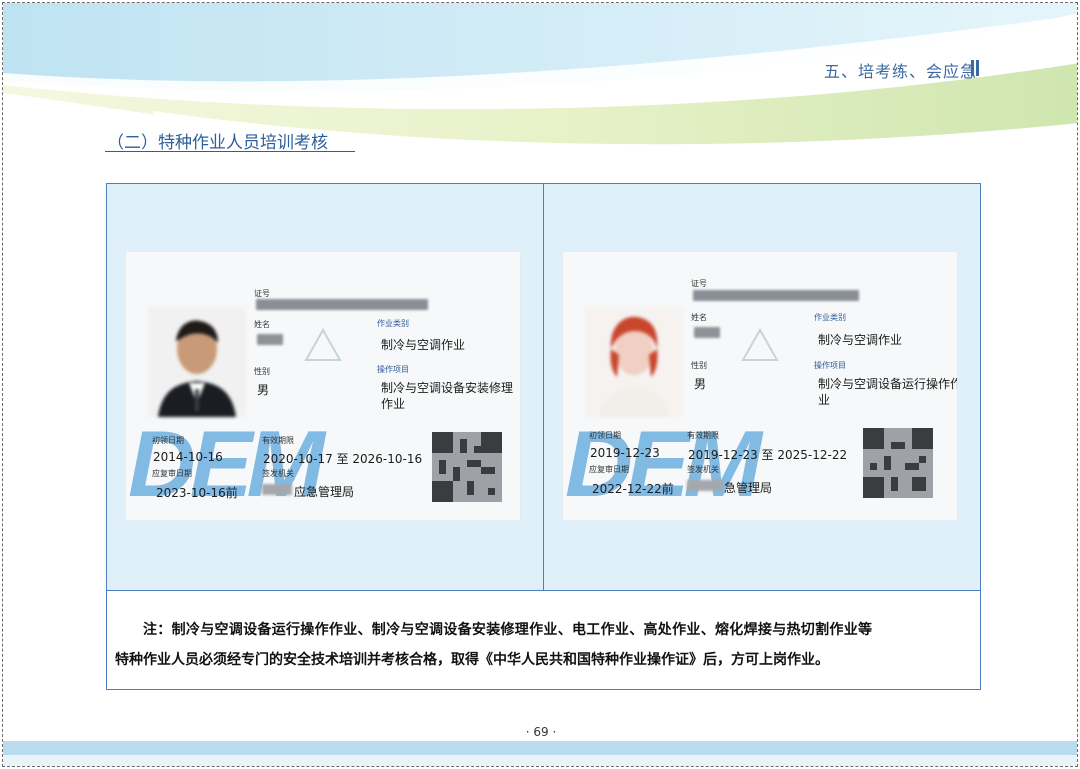  What do you see at coordinates (197, 493) in the screenshot?
I see `review-date-value: 2023-10-16前` at bounding box center [197, 493].